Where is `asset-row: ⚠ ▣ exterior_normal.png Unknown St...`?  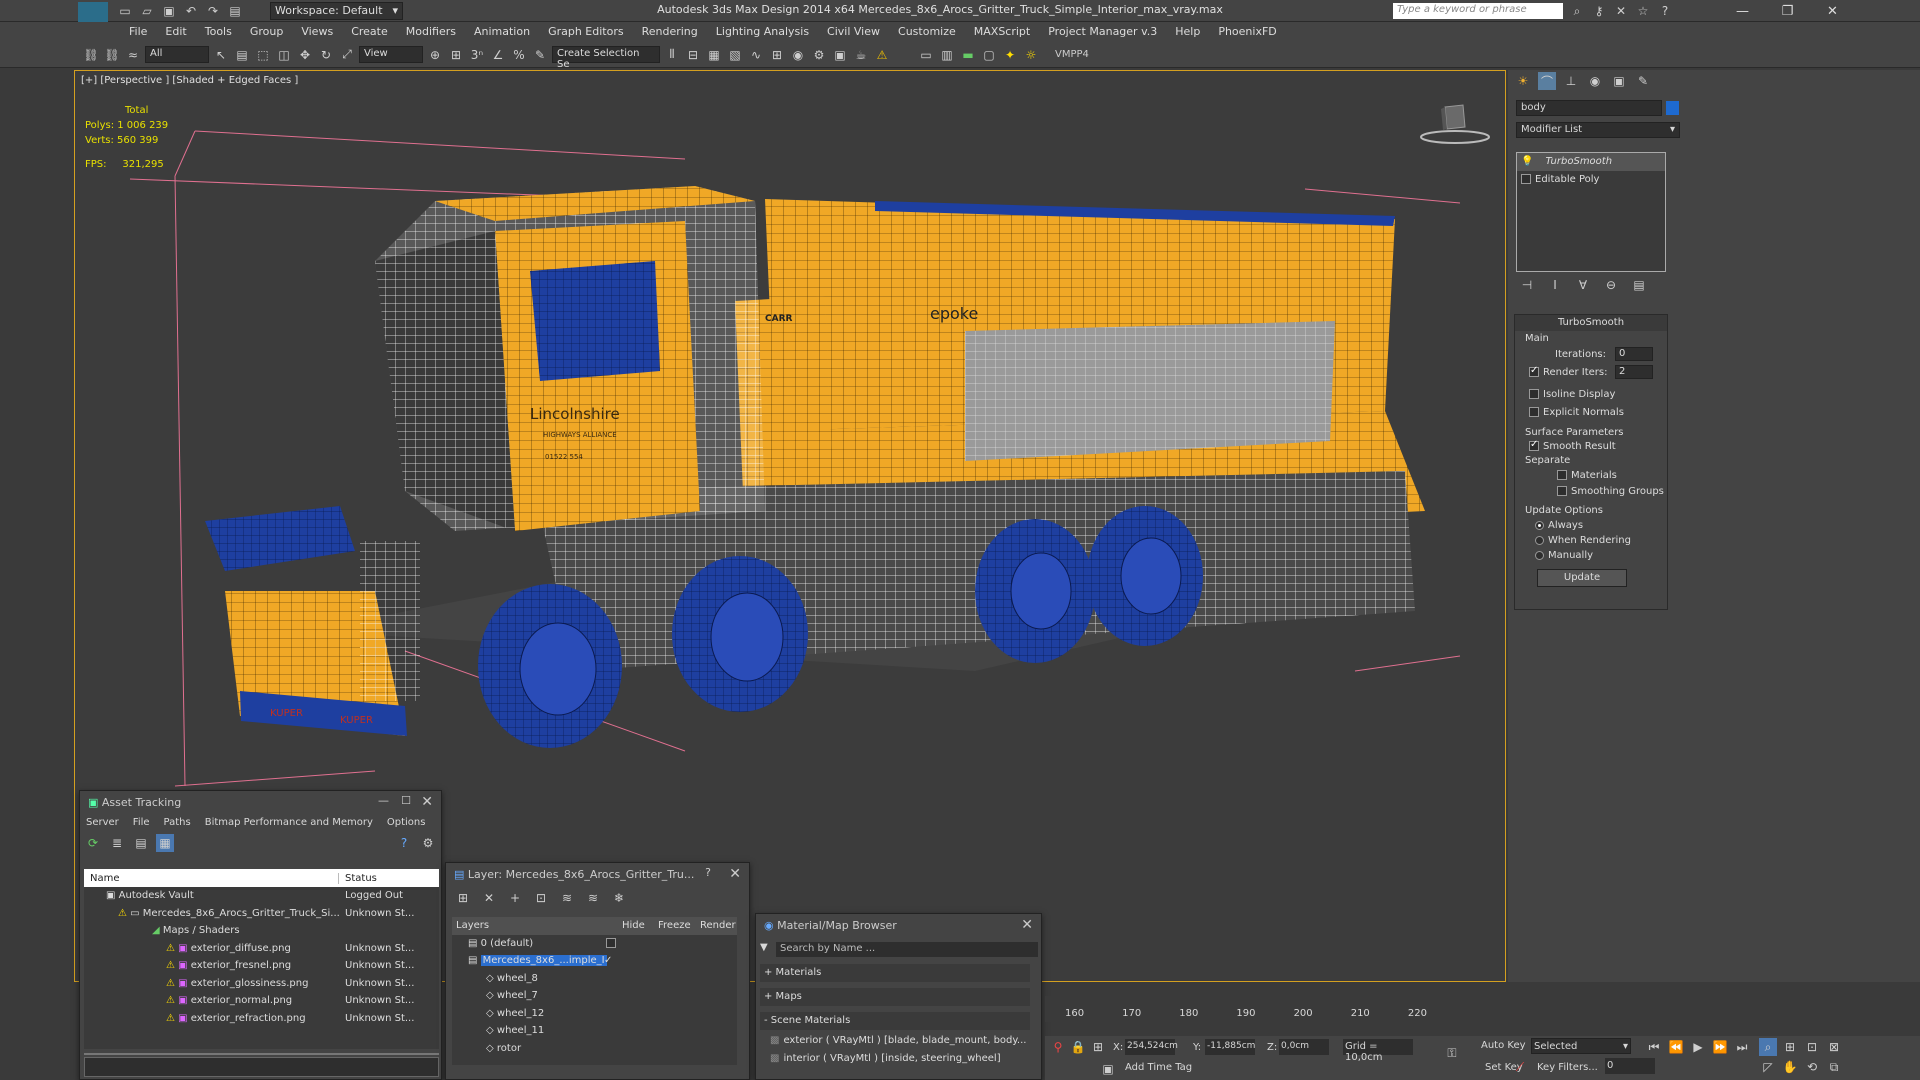 asset-row: ⚠ ▣ exterior_normal.png Unknown St... is located at coordinates (261, 1001).